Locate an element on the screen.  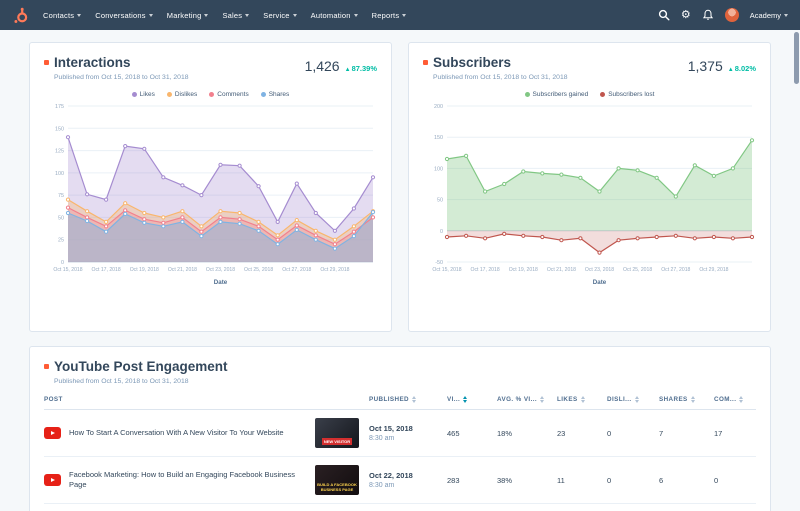
svg-text: Oct 15, 2018 is located at coordinates (446, 270).